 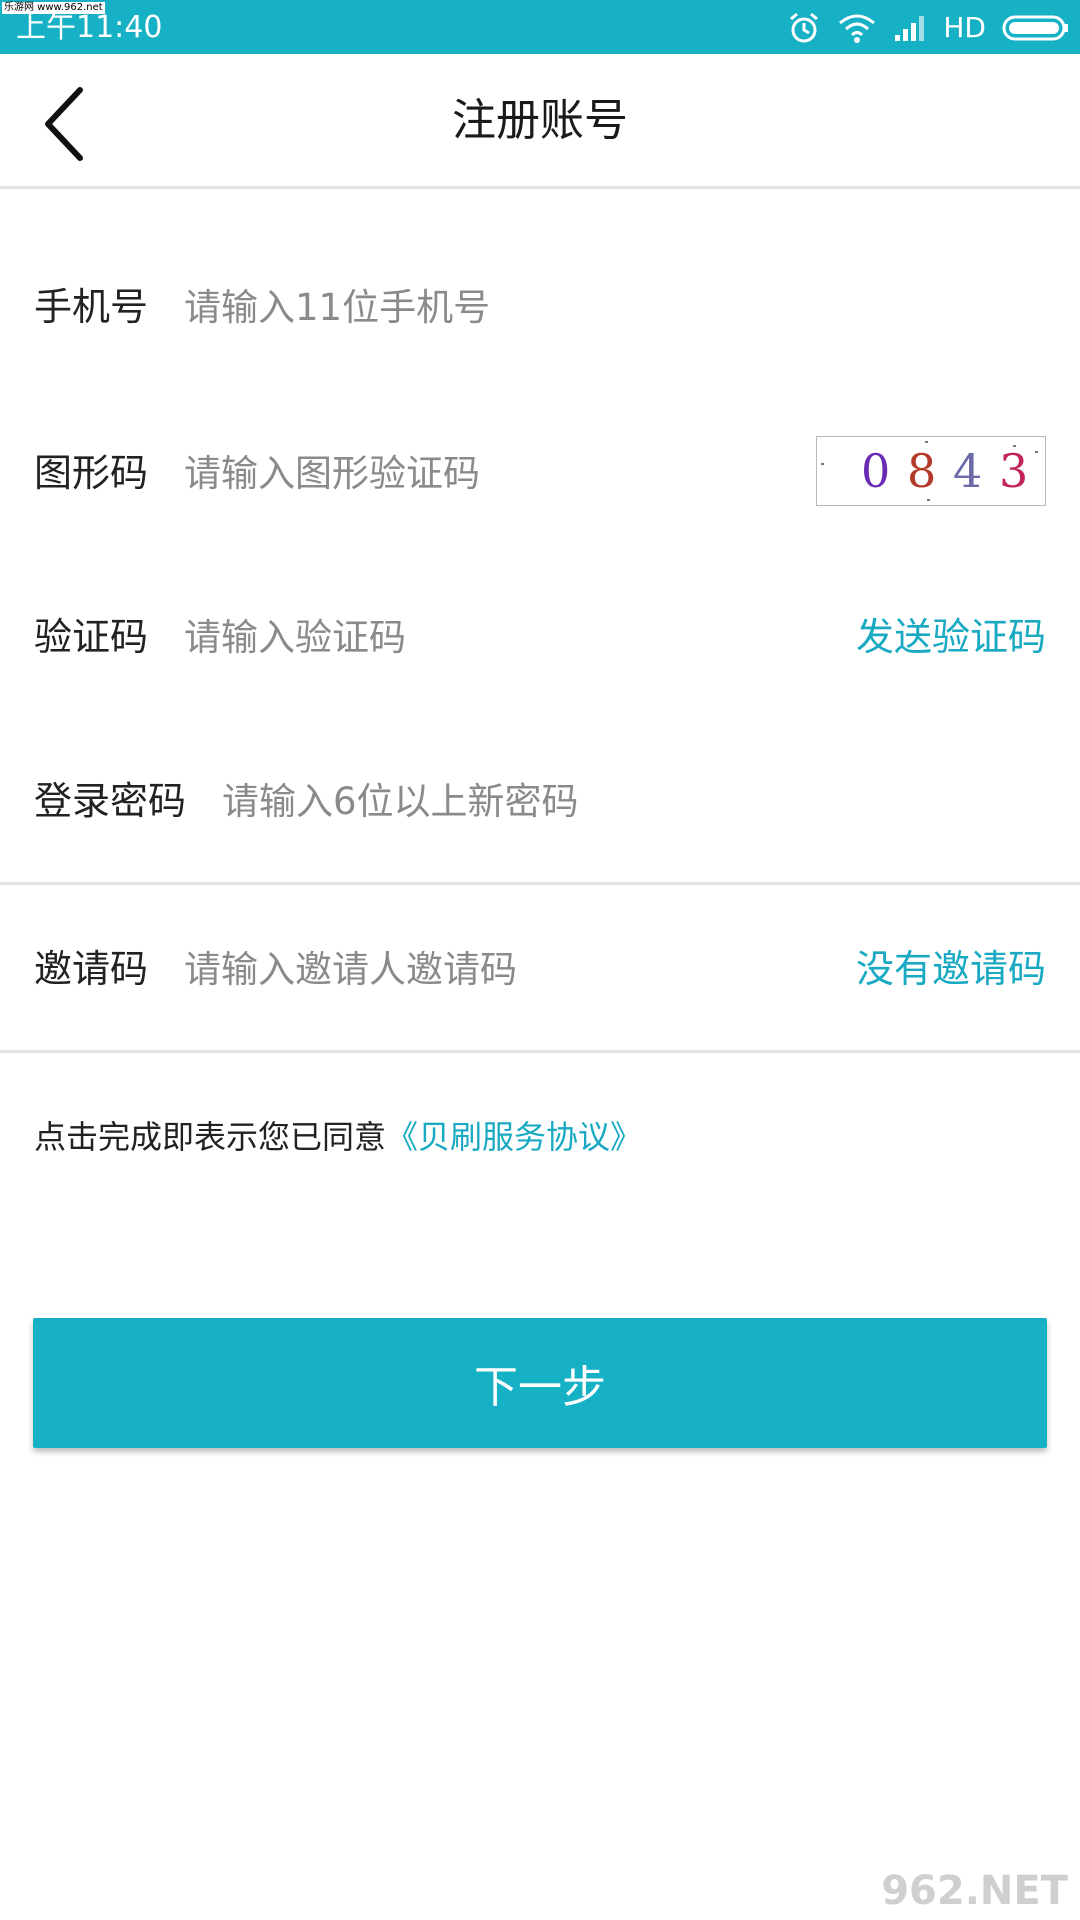 I want to click on status-time: 上午11:40, so click(x=89, y=27).